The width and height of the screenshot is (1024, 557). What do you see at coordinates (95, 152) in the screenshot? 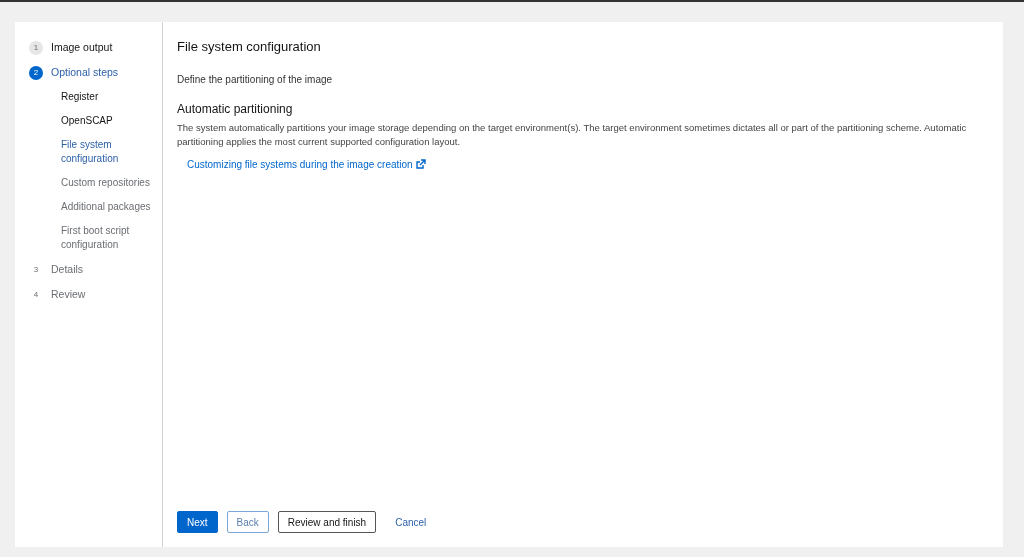
I see `wizard-substep: File system configuration` at bounding box center [95, 152].